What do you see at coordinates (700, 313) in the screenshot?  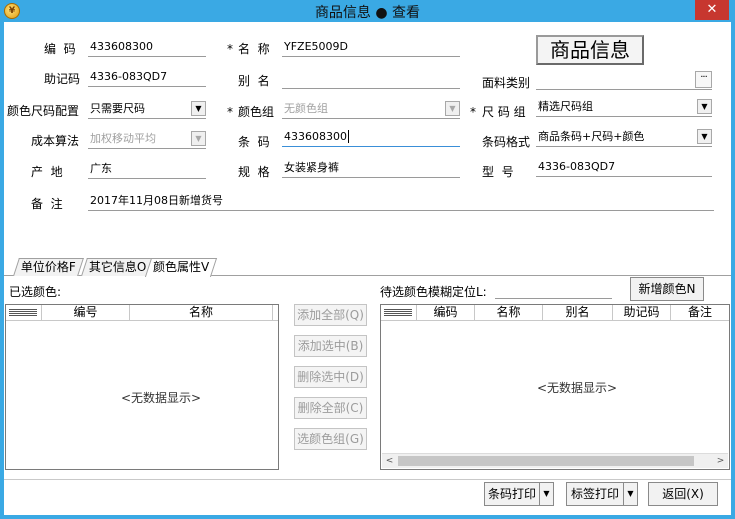 I see `column-header: 备注` at bounding box center [700, 313].